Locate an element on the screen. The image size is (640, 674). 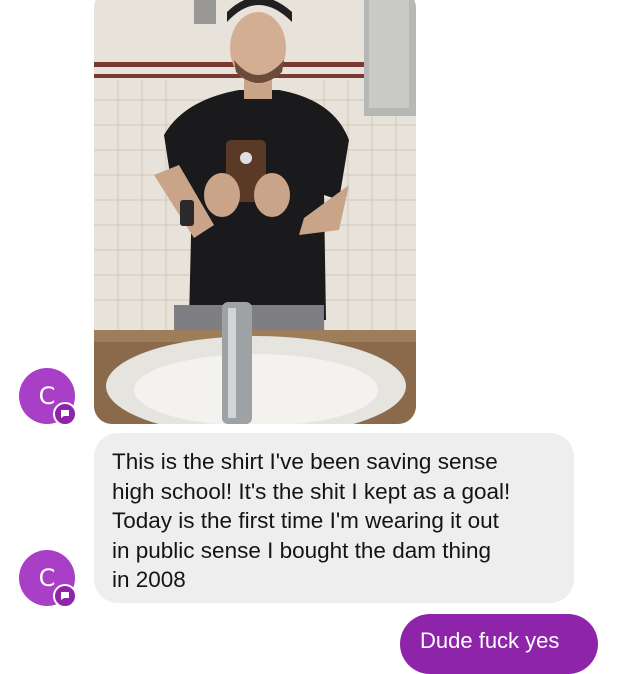
message-line: in public sense I bought the dam thing is located at coordinates (302, 550).